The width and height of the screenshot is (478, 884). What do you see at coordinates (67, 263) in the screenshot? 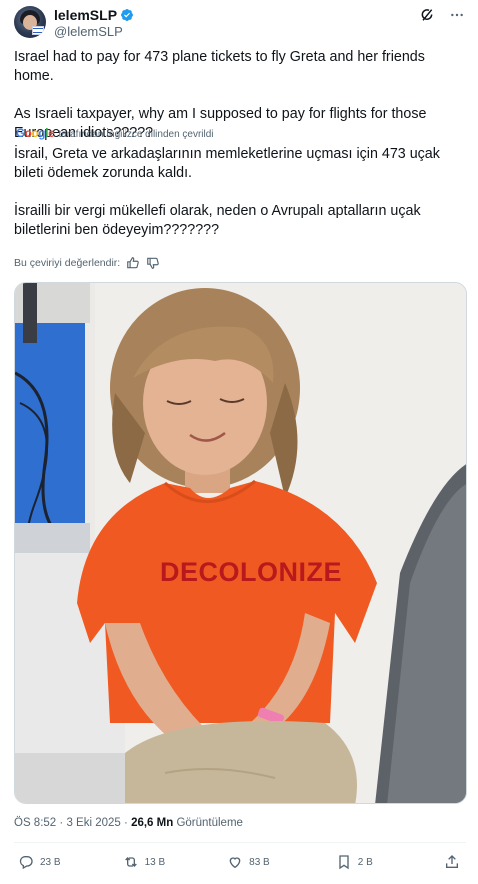
I see `rate-label: Bu çeviriyi değerlendir:` at bounding box center [67, 263].